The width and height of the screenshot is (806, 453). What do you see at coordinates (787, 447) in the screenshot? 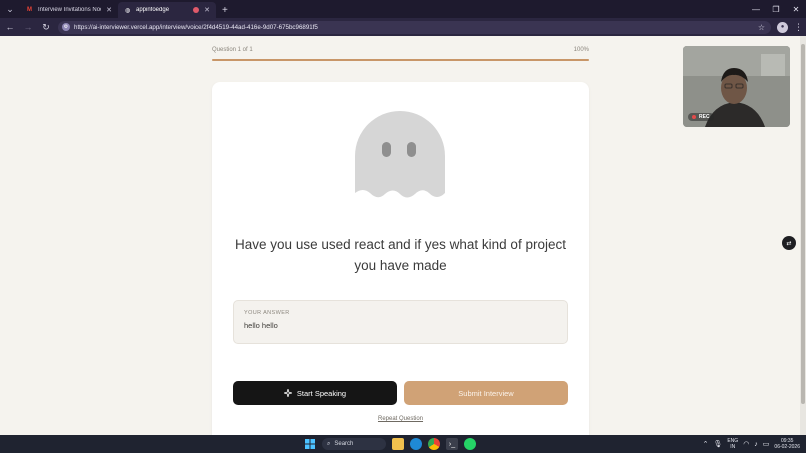
I see `clock-date: 06-02-2026` at bounding box center [787, 447].